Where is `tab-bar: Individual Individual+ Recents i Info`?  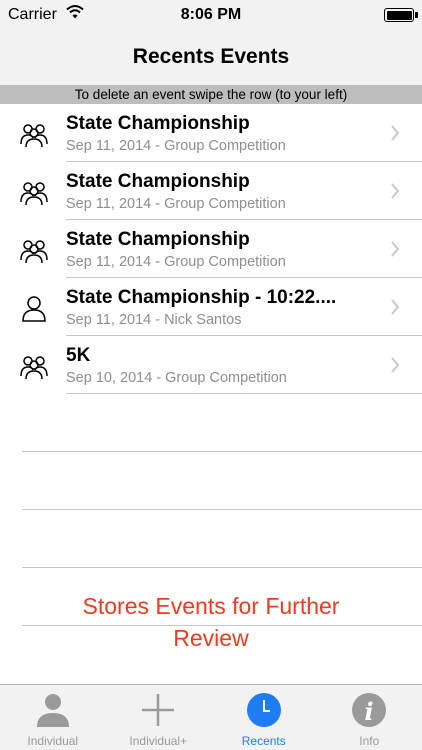
tab-bar: Individual Individual+ Recents i Info is located at coordinates (211, 717).